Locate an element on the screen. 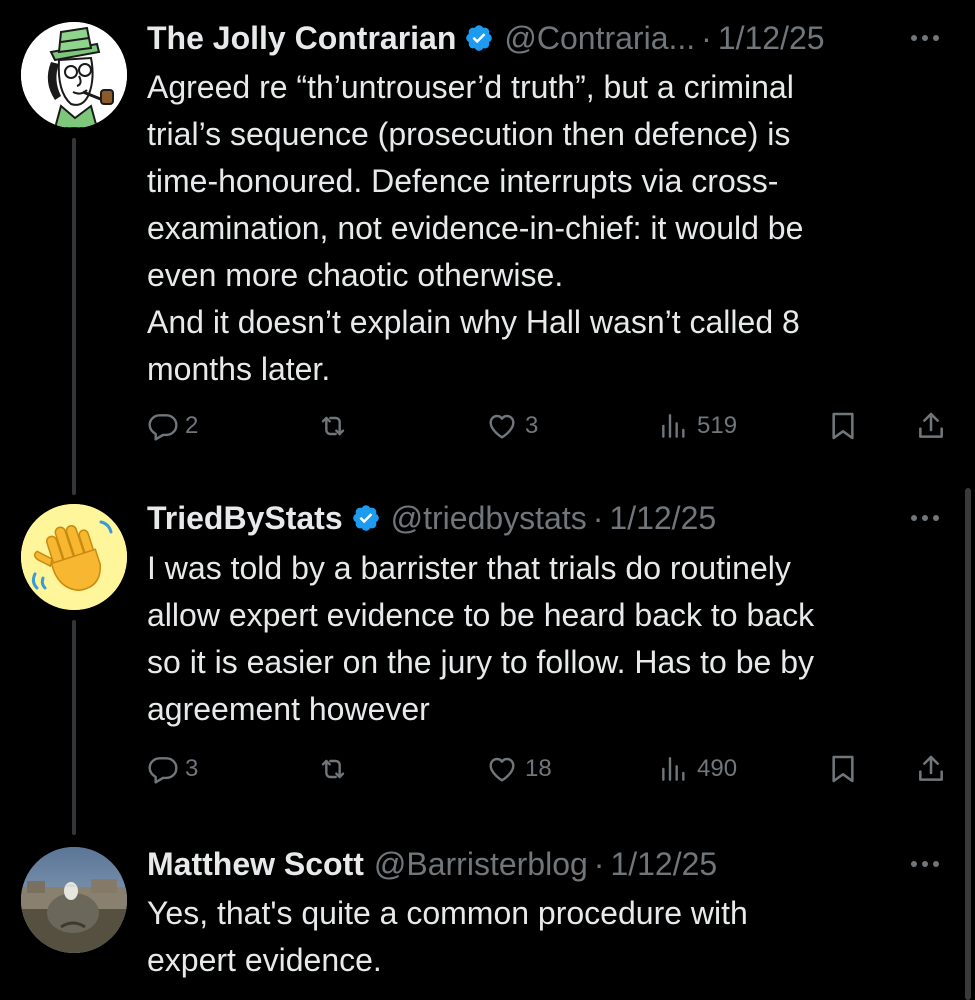 This screenshot has height=1000, width=975. waving-hand-avatar-icon is located at coordinates (74, 557).